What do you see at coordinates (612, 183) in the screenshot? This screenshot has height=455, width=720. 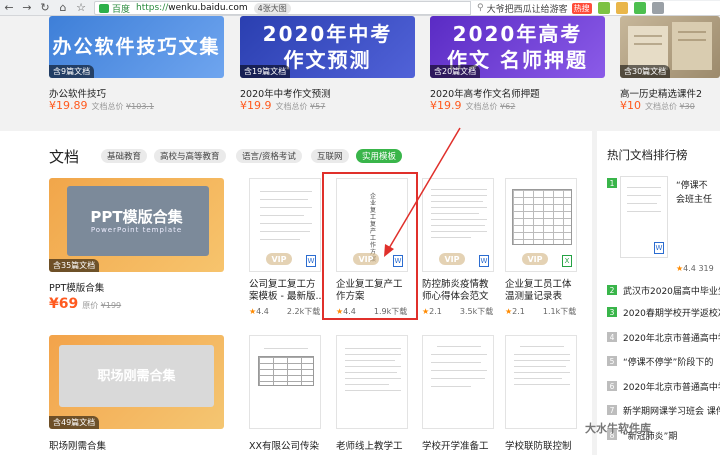 I see `rank-number: 1` at bounding box center [612, 183].